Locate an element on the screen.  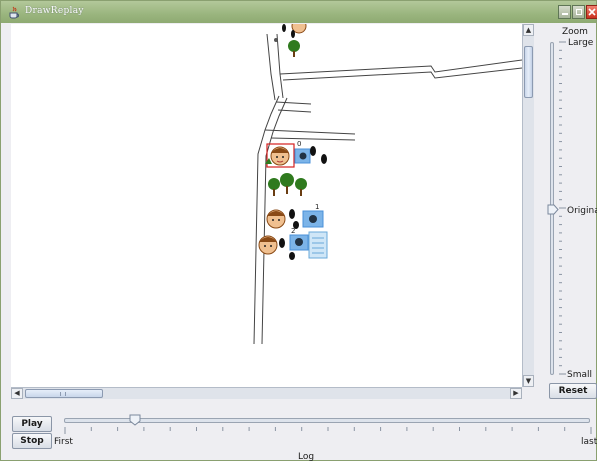
grip-icon is located at coordinates (63, 394).